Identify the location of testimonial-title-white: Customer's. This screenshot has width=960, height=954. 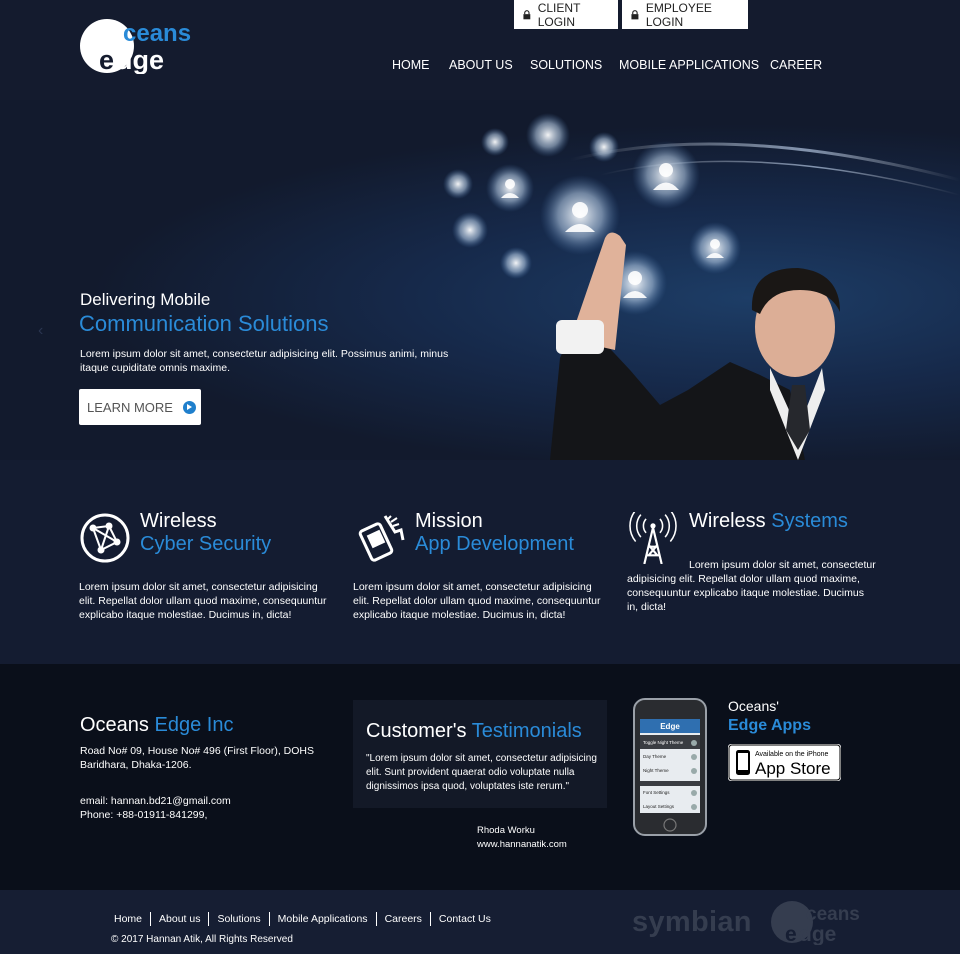
(416, 731).